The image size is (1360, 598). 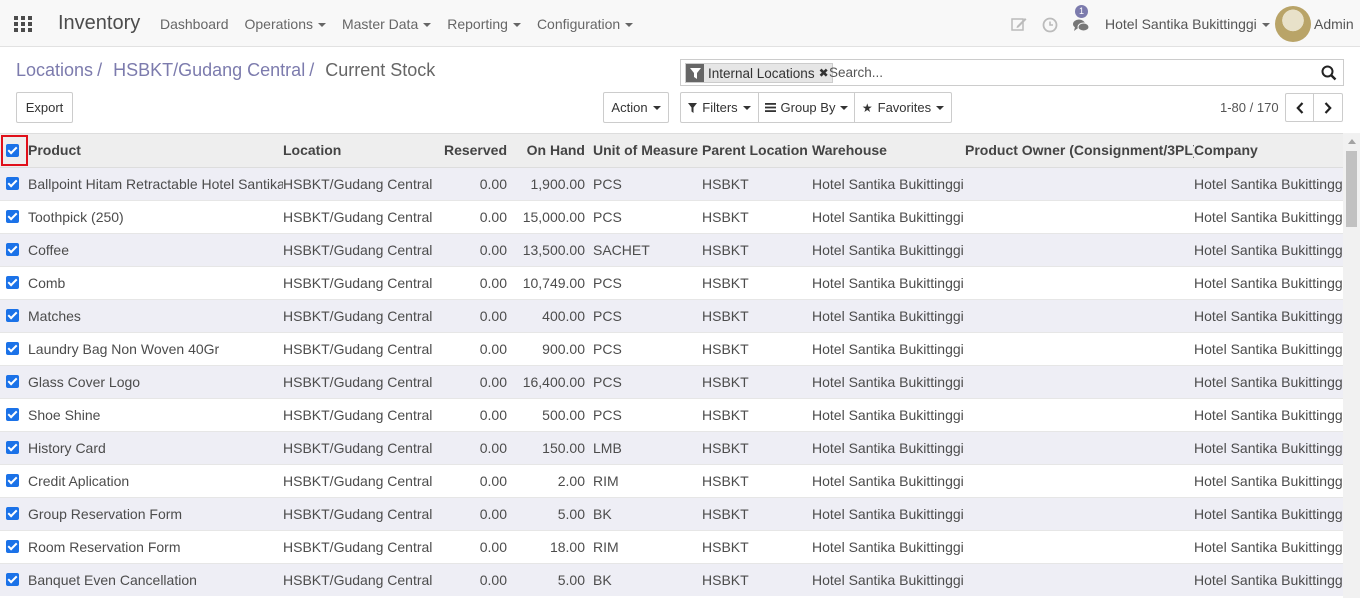 I want to click on menu-item-dashboard: Dashboard, so click(x=194, y=24).